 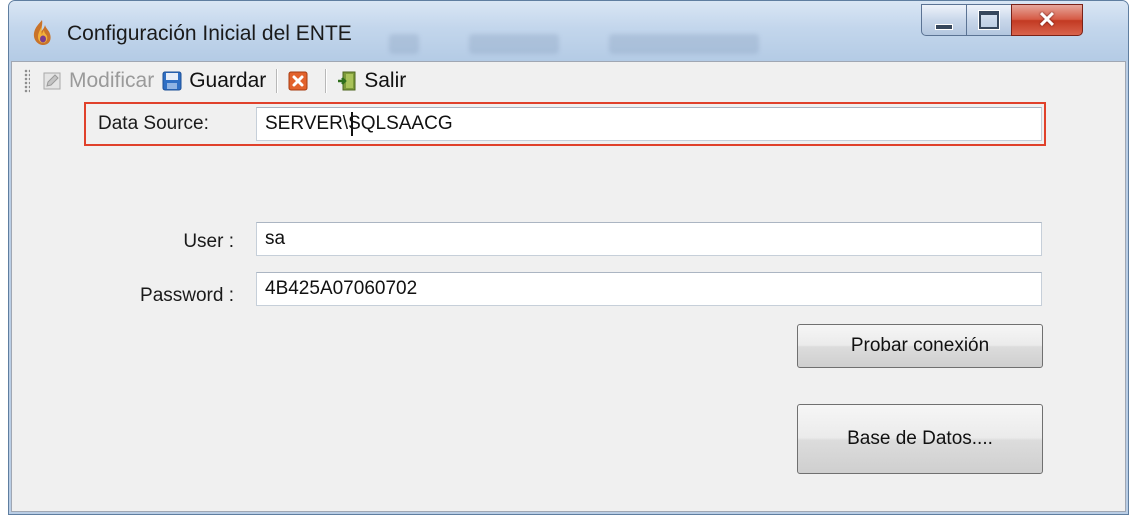 I want to click on user-label: User :, so click(x=208, y=241).